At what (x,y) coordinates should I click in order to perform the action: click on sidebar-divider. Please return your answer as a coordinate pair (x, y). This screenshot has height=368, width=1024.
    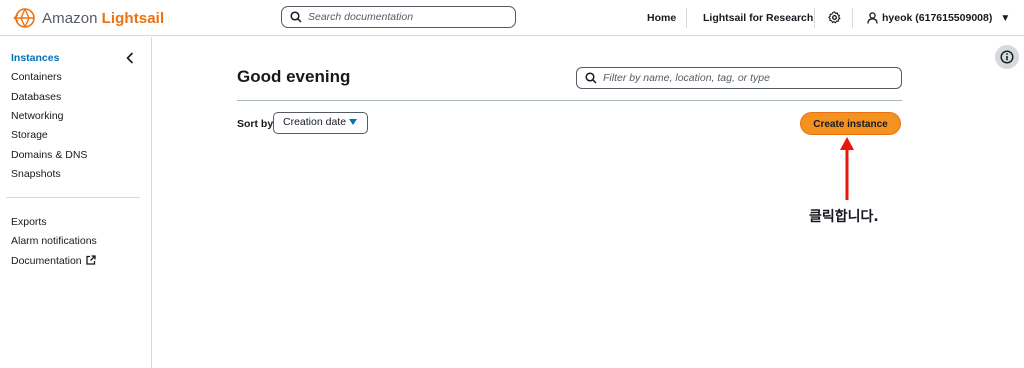
    Looking at the image, I should click on (73, 197).